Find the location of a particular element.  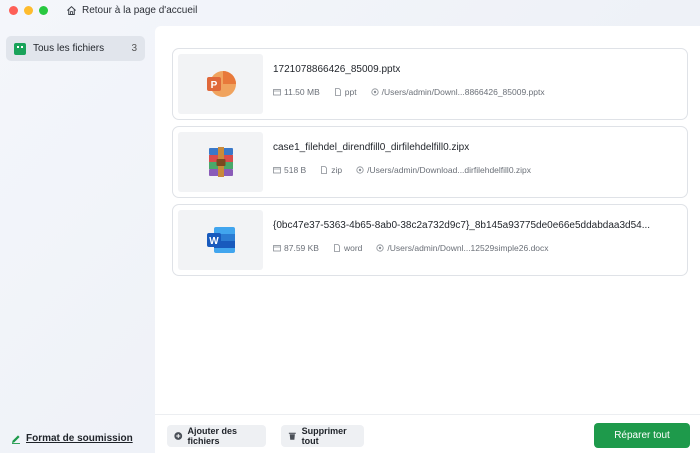

file-size: 11.50 MB is located at coordinates (302, 92).